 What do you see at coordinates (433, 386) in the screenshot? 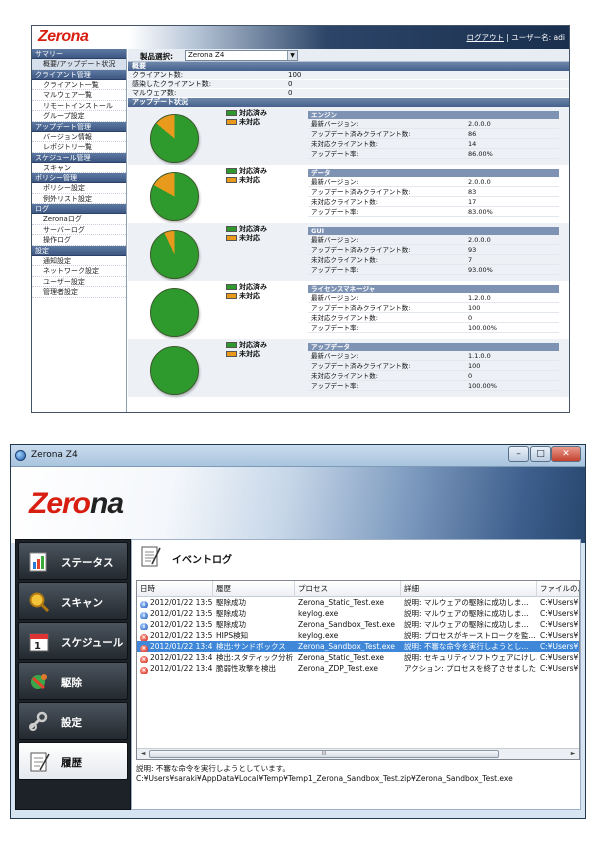
I see `component-detail-row: アップデート率: 100.00%` at bounding box center [433, 386].